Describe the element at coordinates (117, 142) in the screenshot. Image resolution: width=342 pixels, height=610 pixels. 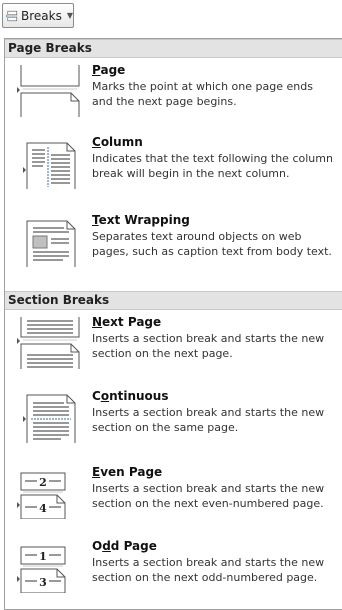
I see `menu-item-title: Column` at that location.